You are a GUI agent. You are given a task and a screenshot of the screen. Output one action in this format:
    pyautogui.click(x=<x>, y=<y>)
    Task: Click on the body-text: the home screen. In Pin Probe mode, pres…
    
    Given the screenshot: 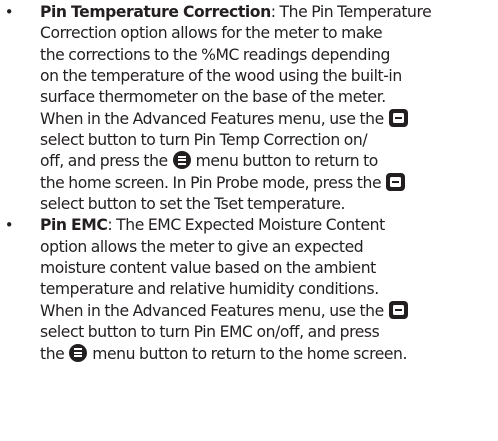 What is the action you would take?
    pyautogui.click(x=211, y=182)
    